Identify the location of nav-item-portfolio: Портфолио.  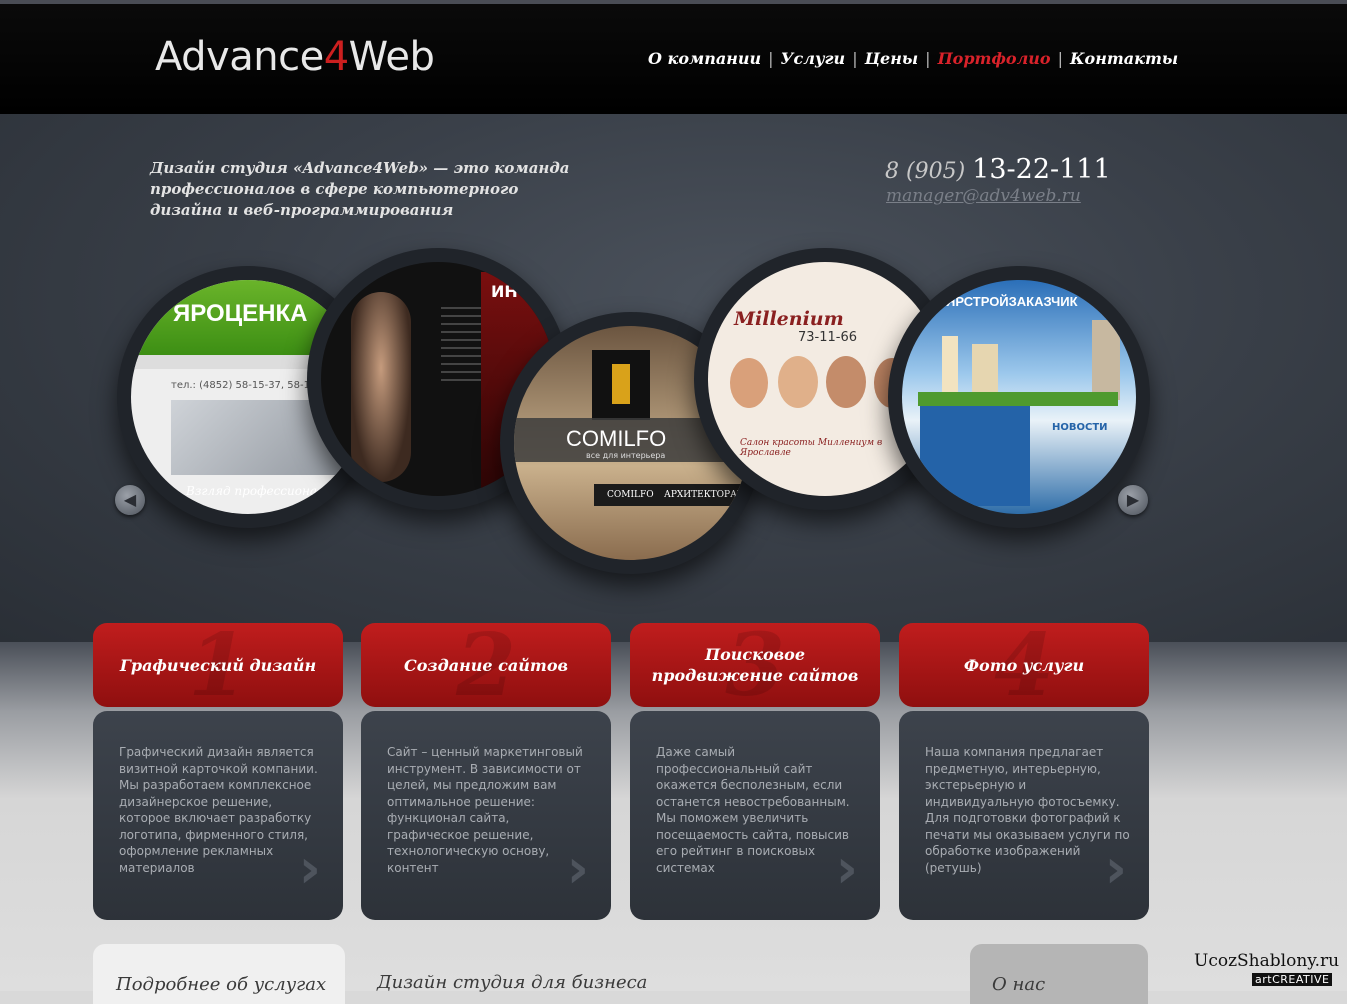
(994, 58).